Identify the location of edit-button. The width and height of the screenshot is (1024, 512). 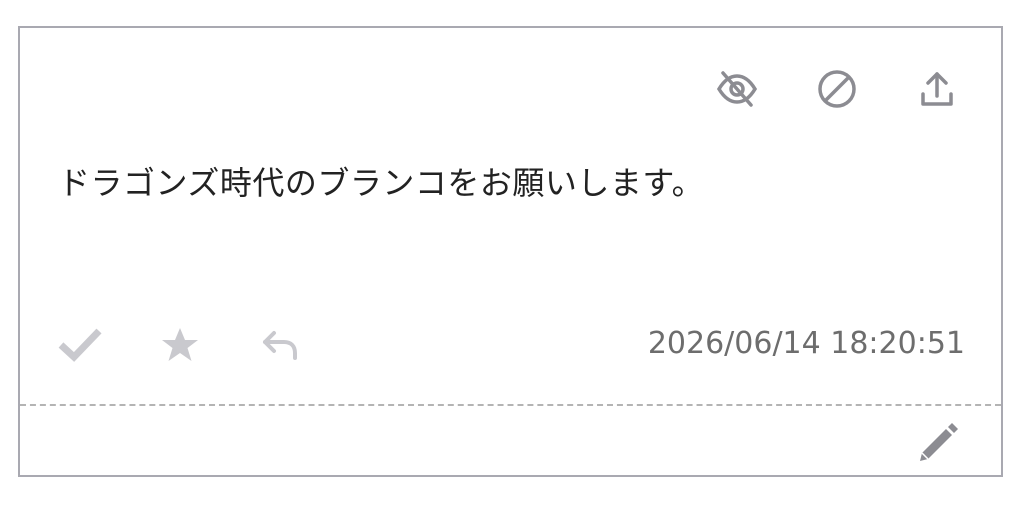
(938, 443).